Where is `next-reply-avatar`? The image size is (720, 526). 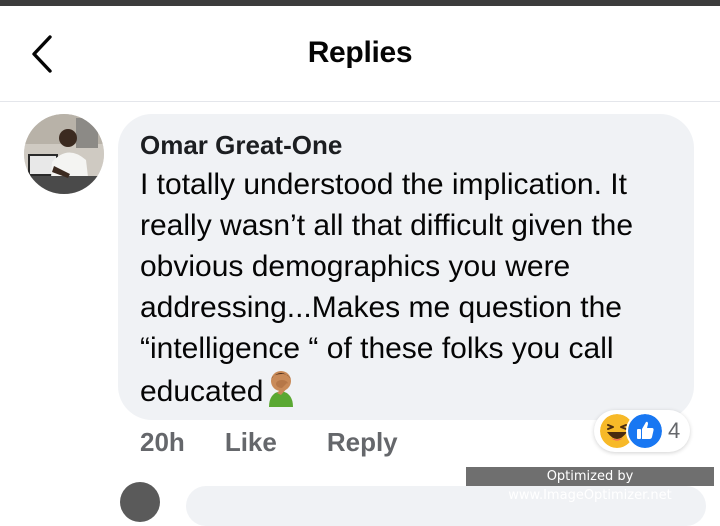
next-reply-avatar is located at coordinates (140, 502).